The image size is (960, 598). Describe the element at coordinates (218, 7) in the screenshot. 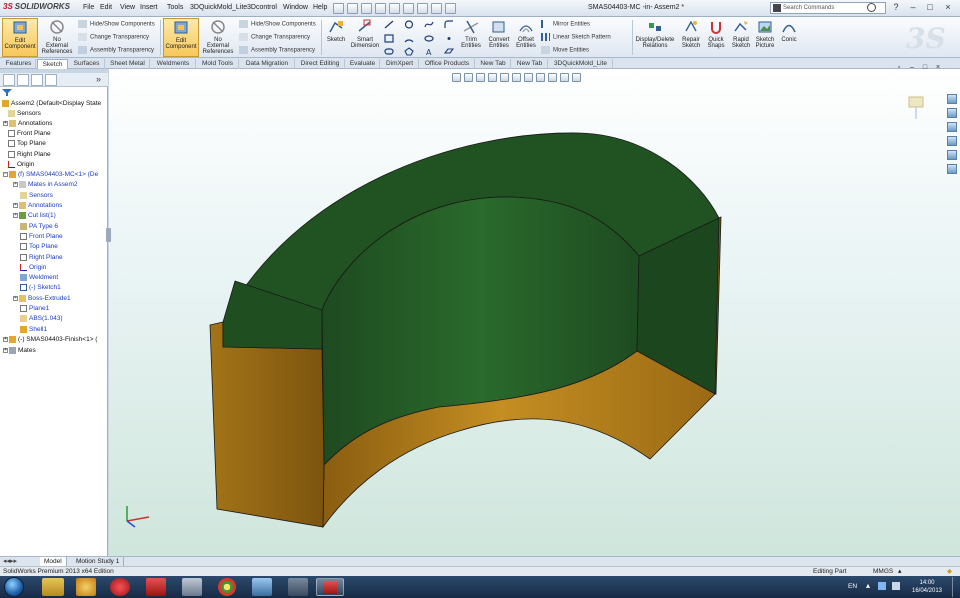

I see `menu-3dquickmold: 3DQuickMold_Lite` at that location.